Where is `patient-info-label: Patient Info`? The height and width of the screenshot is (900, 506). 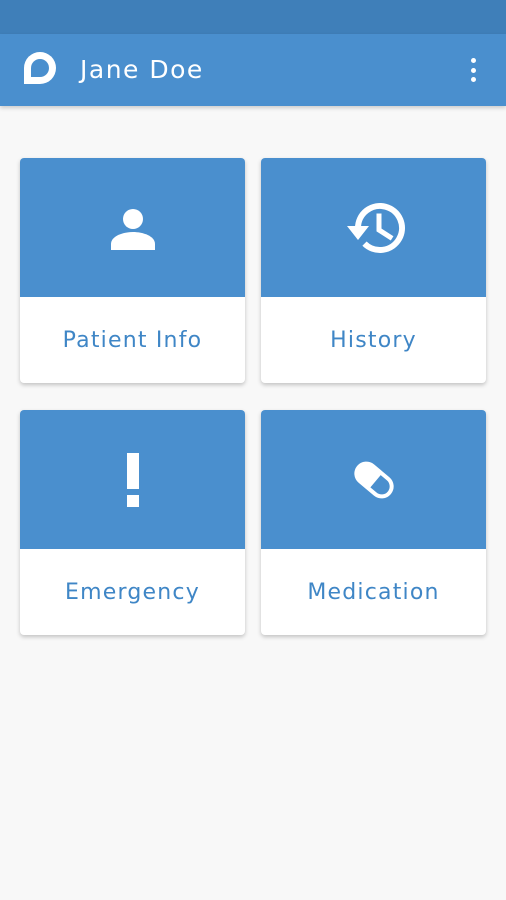
patient-info-label: Patient Info is located at coordinates (132, 340).